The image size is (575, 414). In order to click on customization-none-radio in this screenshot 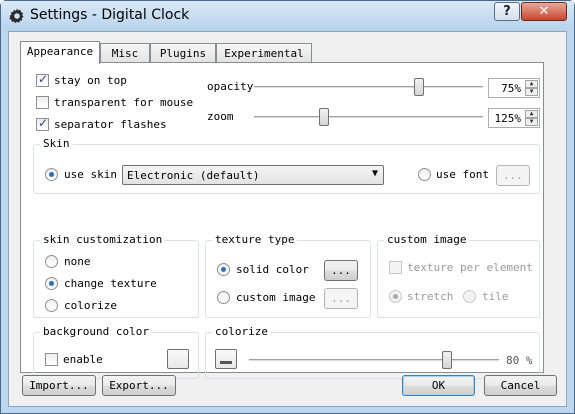, I will do `click(51, 261)`.